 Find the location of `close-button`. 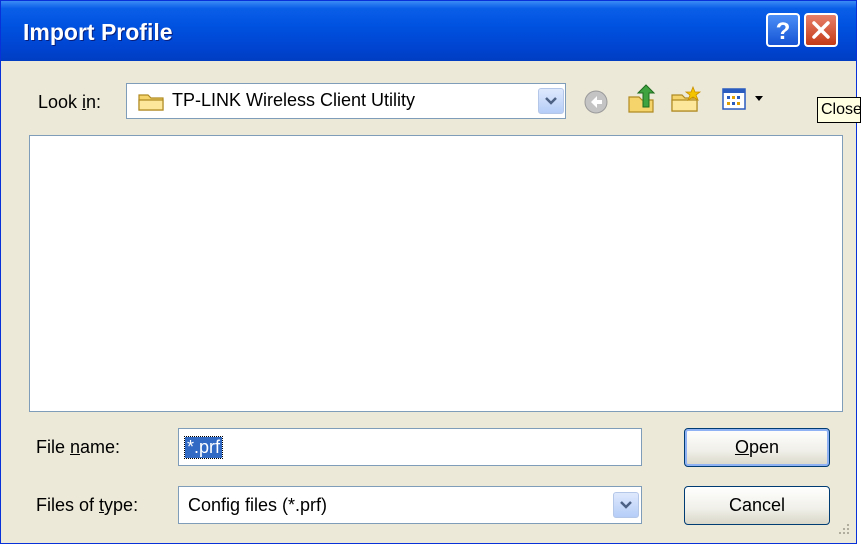

close-button is located at coordinates (821, 30).